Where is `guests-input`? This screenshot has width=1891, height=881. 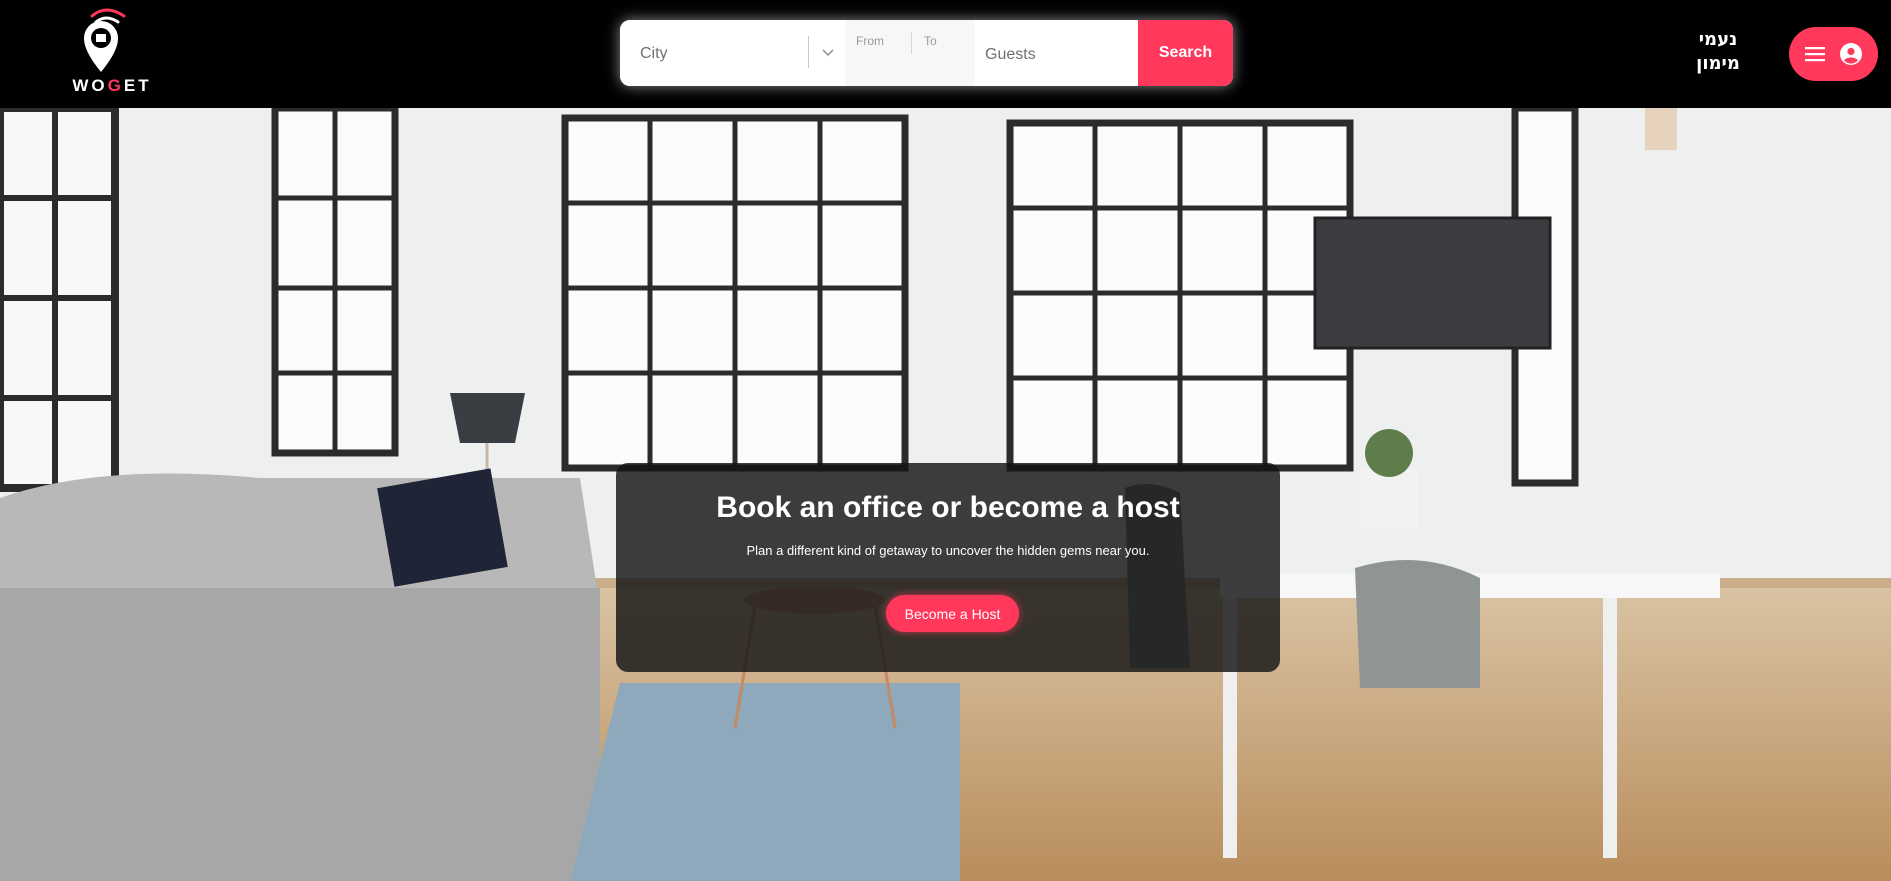
guests-input is located at coordinates (1055, 55).